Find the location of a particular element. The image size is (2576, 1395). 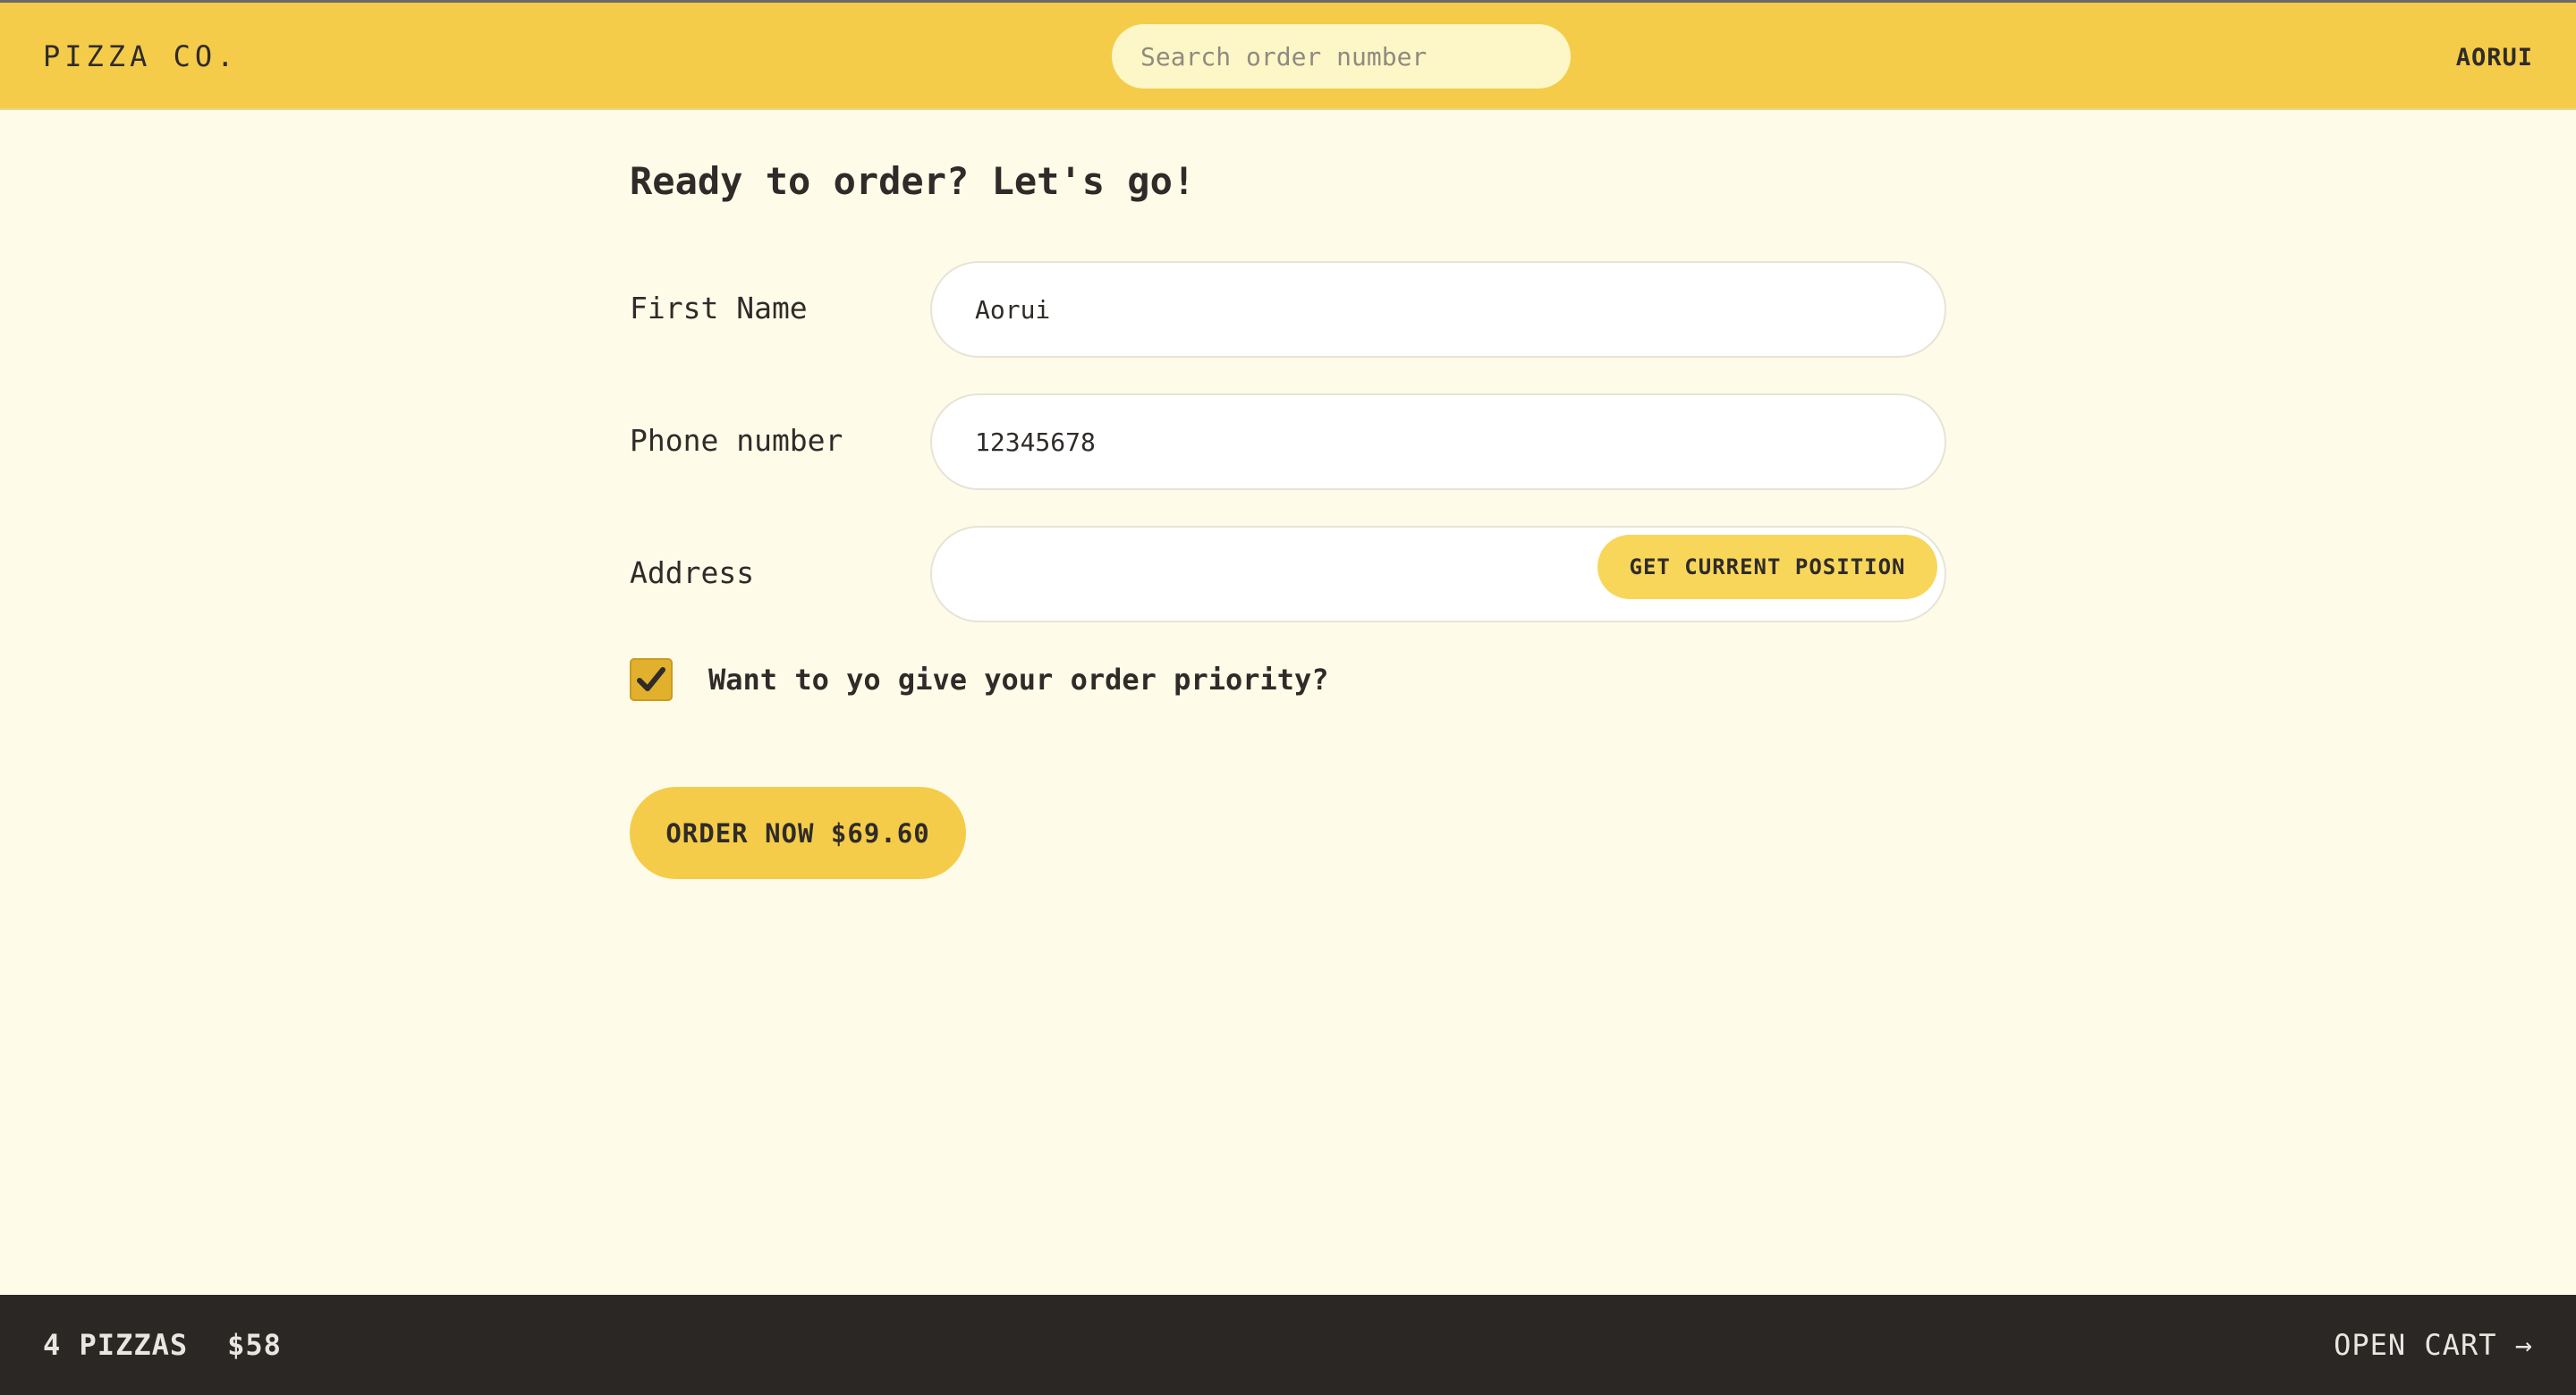

priority-checkbox is located at coordinates (651, 679).